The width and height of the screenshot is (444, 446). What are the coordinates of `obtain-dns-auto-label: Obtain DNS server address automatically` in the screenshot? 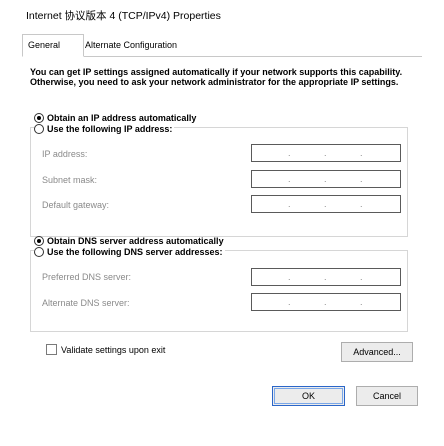 It's located at (135, 241).